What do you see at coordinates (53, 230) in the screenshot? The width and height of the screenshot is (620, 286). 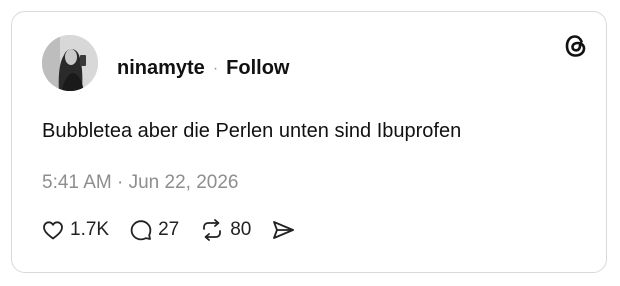 I see `heart-icon` at bounding box center [53, 230].